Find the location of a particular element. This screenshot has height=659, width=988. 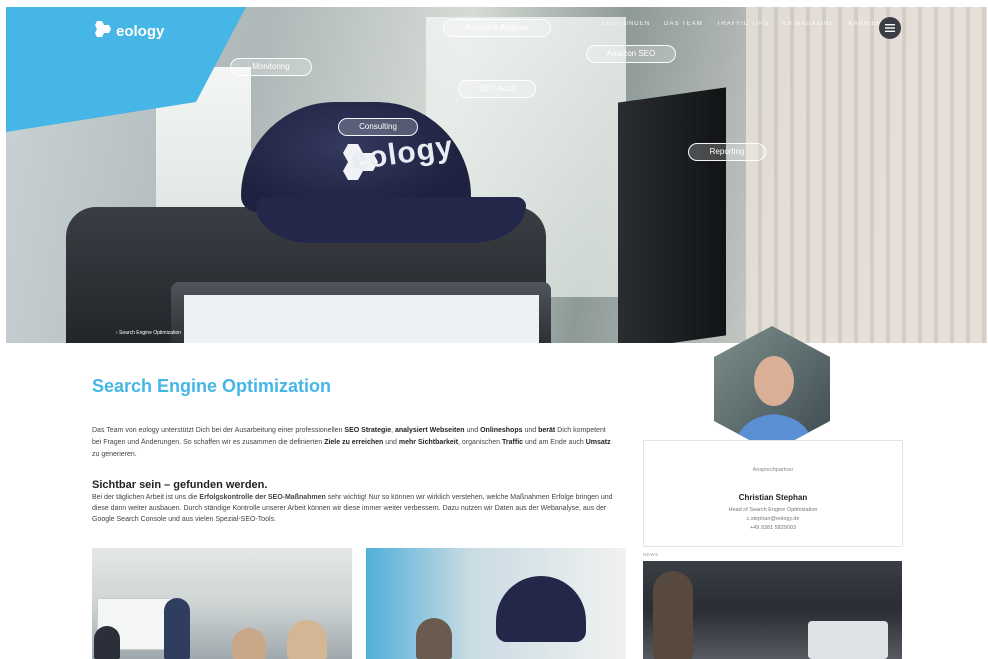

page-title: Search Engine Optimization is located at coordinates (212, 386).